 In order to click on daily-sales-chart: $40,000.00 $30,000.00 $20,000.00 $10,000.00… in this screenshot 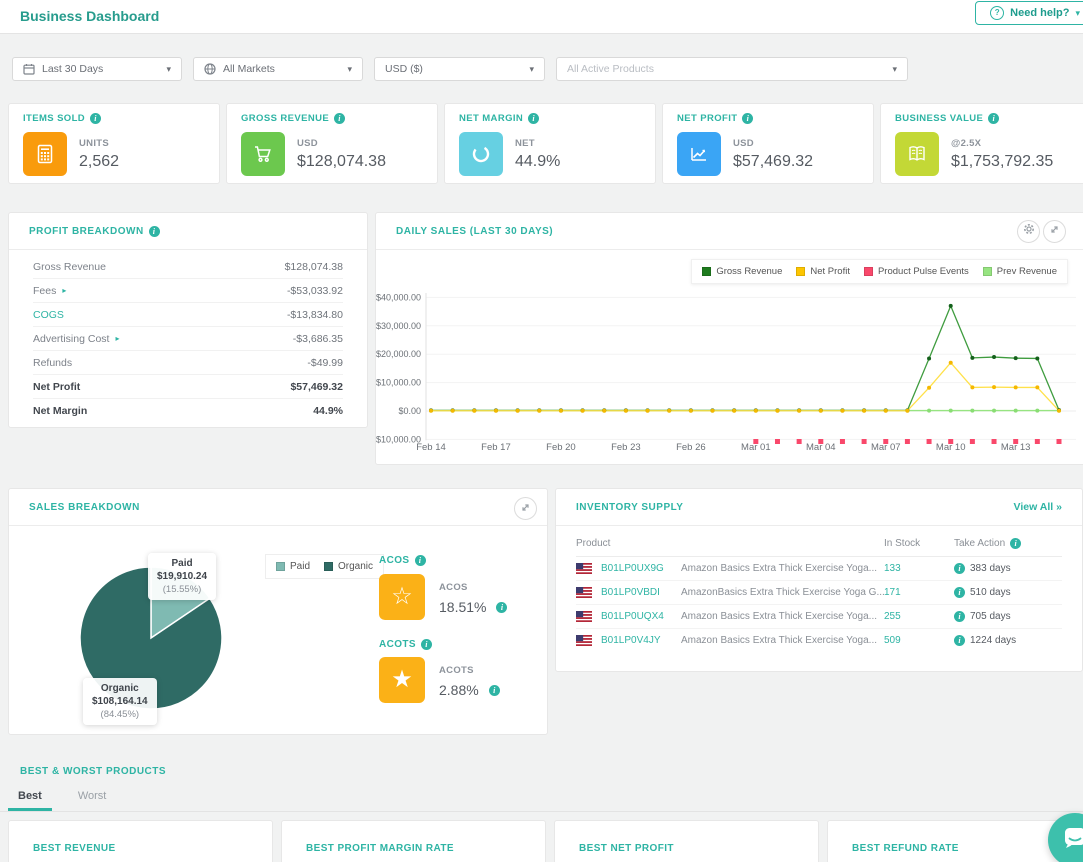, I will do `click(729, 374)`.